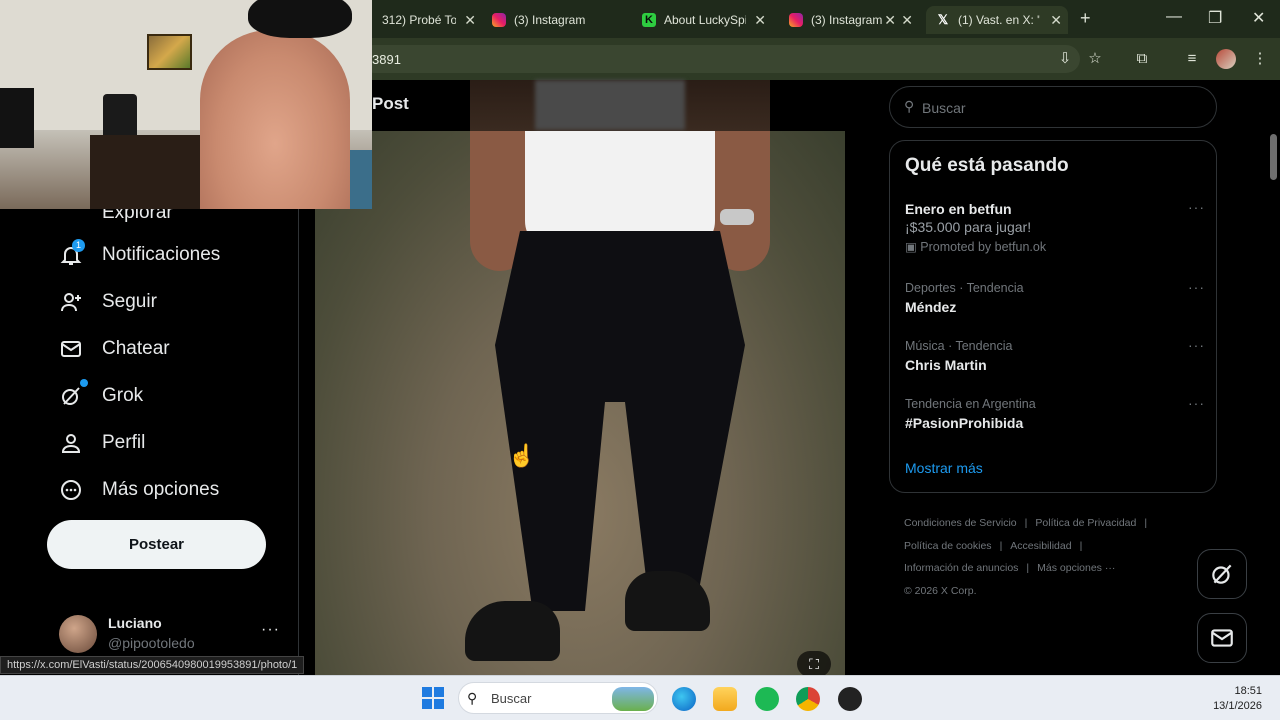 The width and height of the screenshot is (1280, 720). What do you see at coordinates (737, 217) in the screenshot?
I see `photo-figure-watch` at bounding box center [737, 217].